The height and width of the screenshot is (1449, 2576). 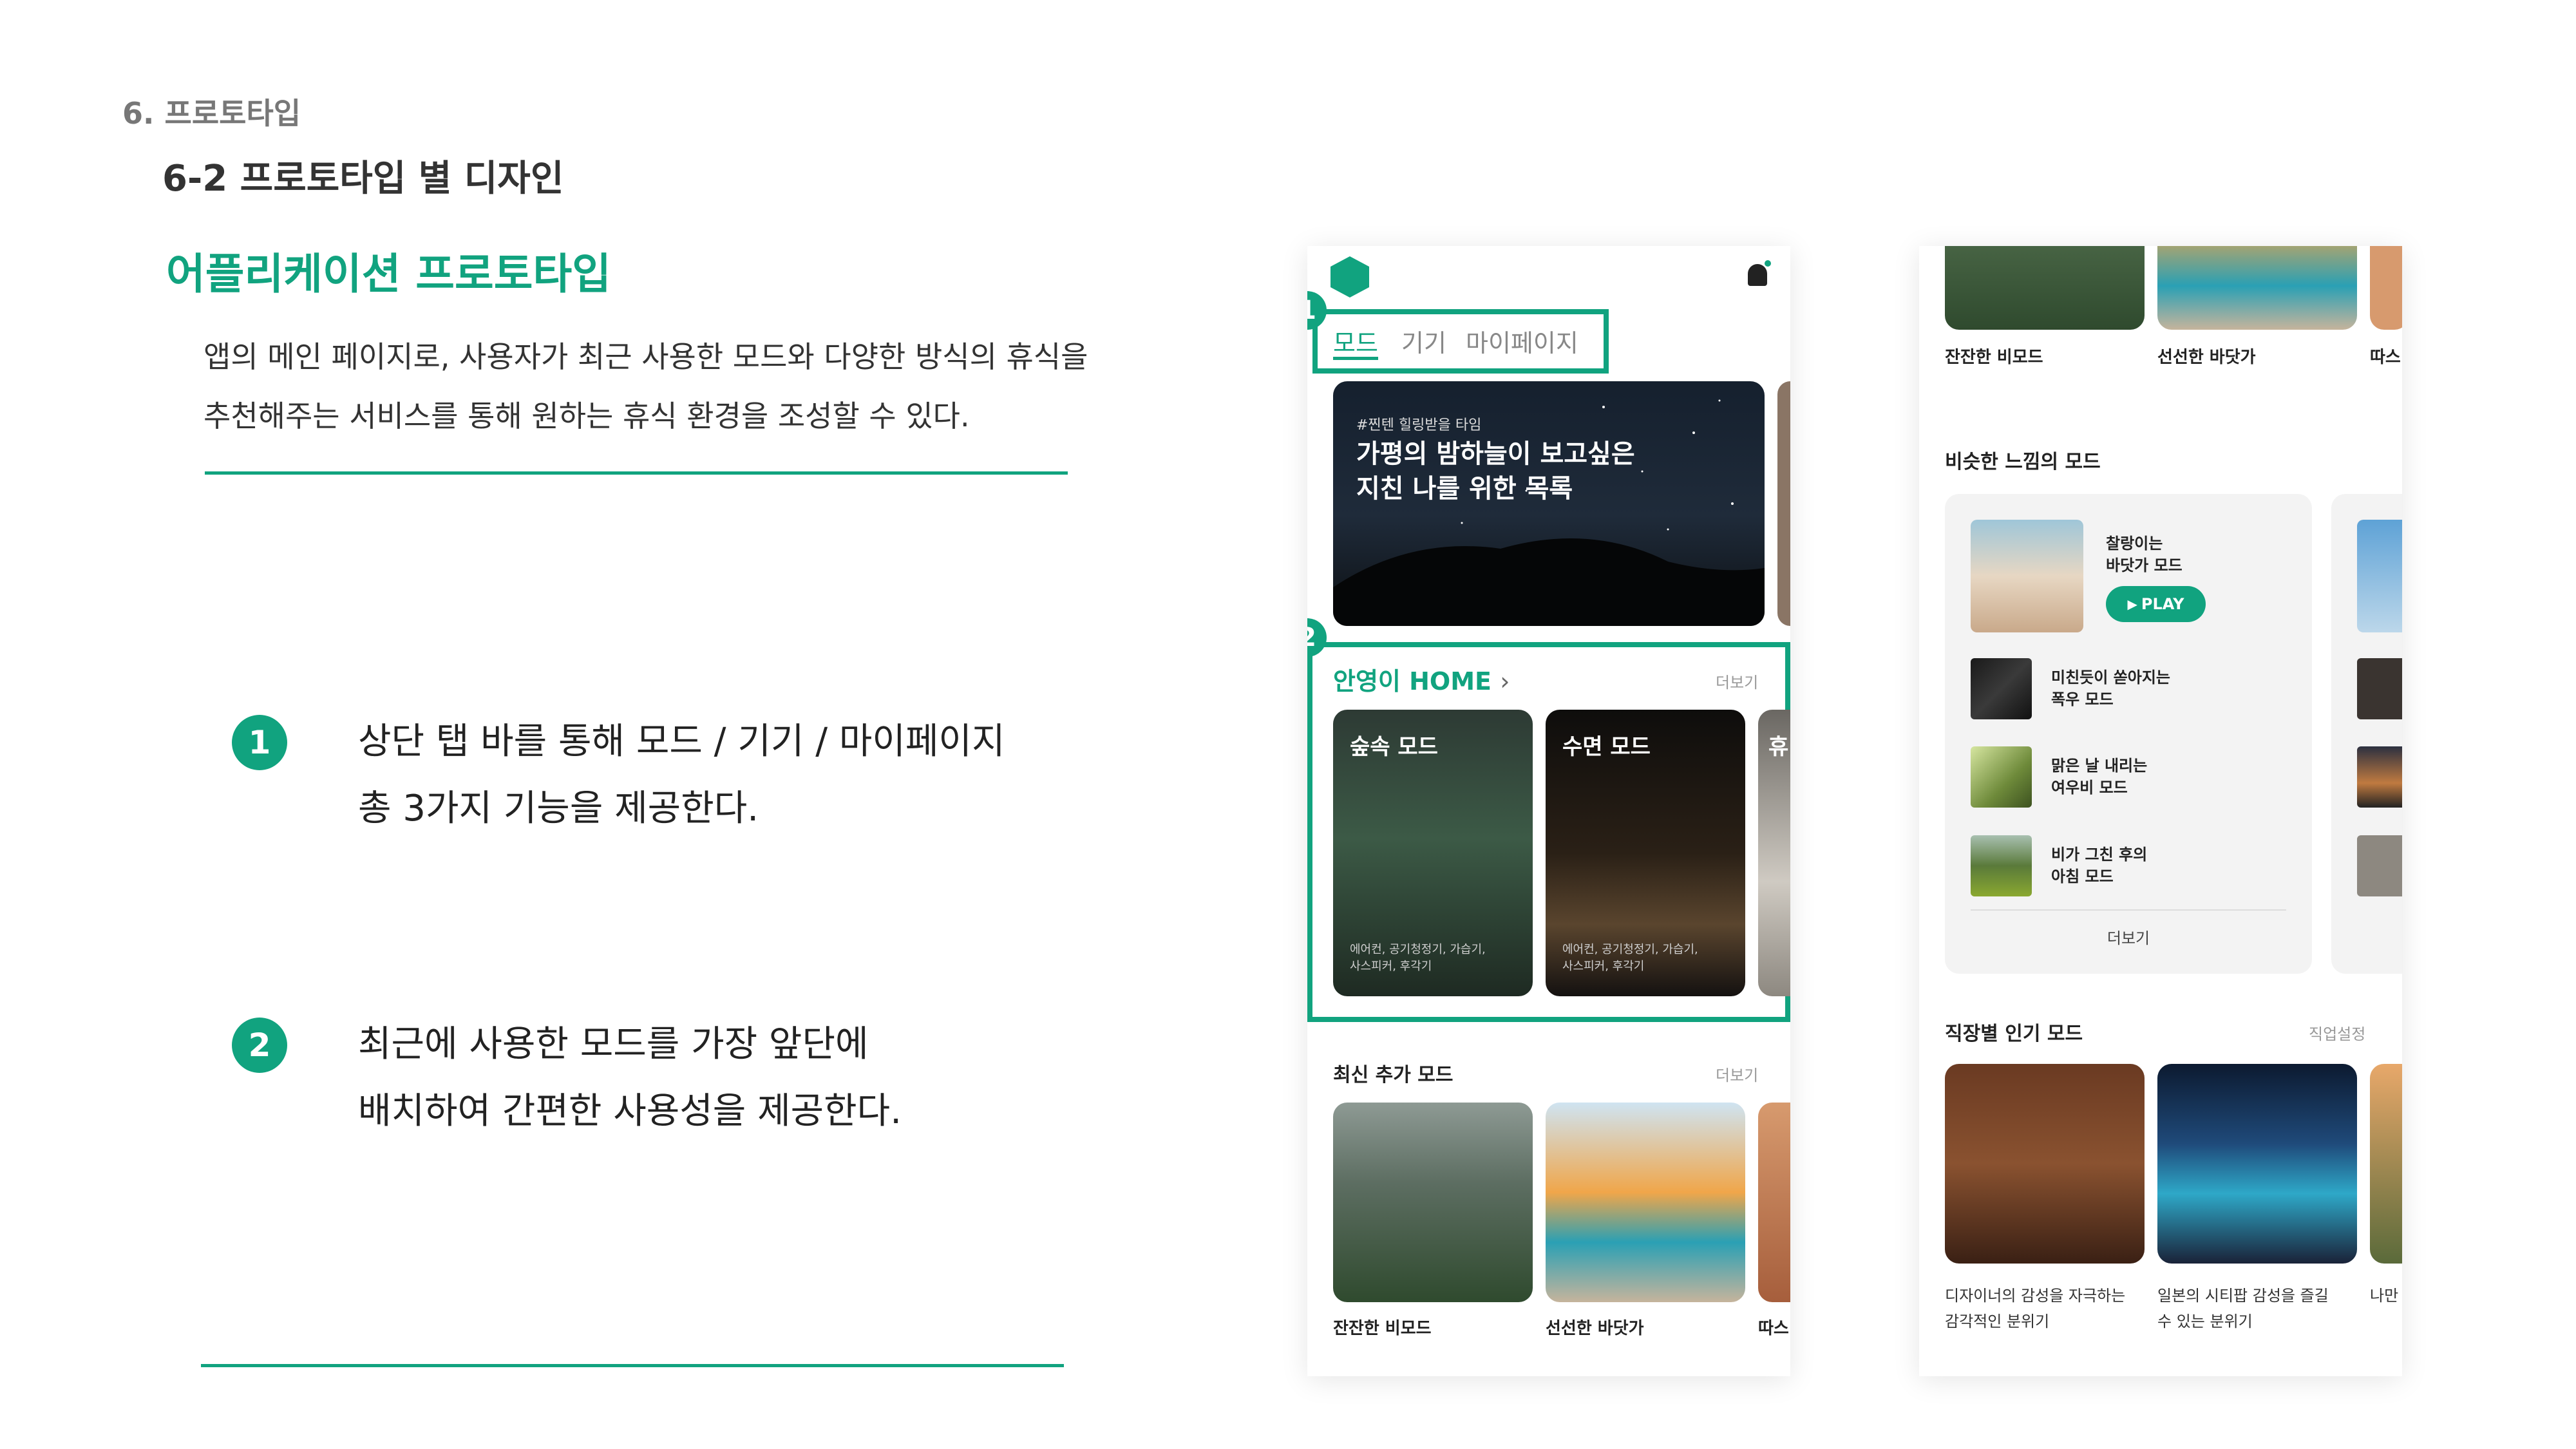 I want to click on highlight-box-tabs, so click(x=1461, y=341).